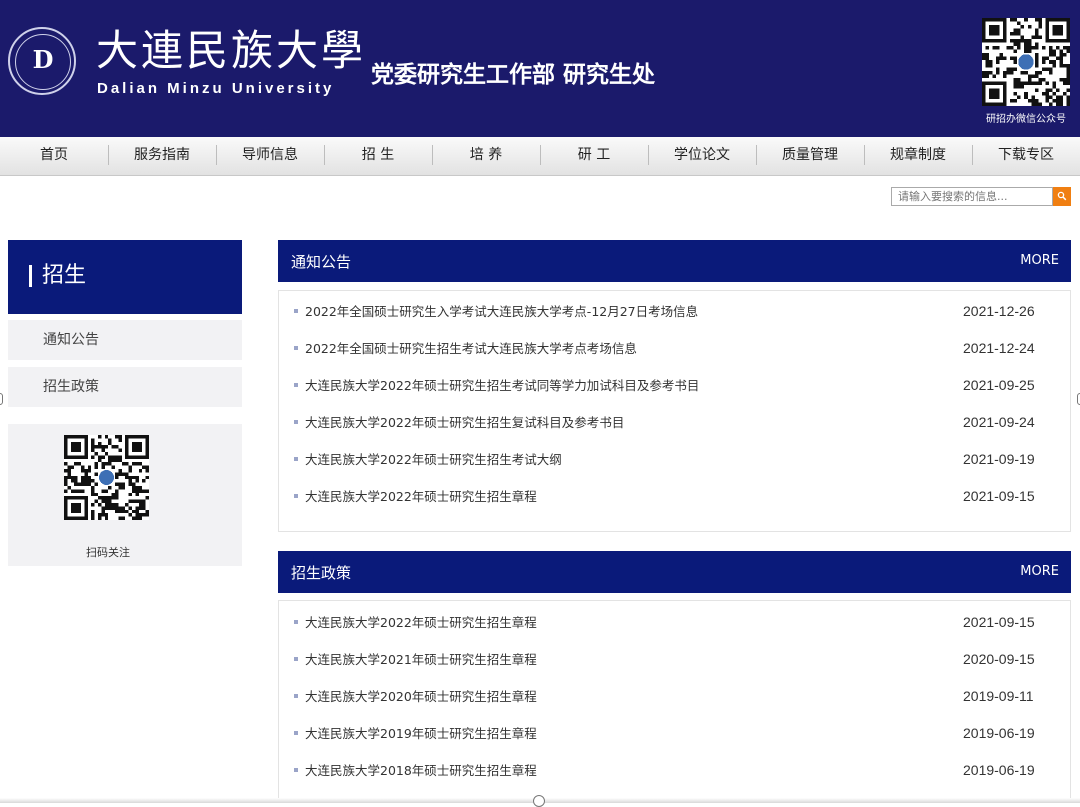 This screenshot has width=1080, height=807. I want to click on panel-header-policies: 招生政策 MORE, so click(674, 572).